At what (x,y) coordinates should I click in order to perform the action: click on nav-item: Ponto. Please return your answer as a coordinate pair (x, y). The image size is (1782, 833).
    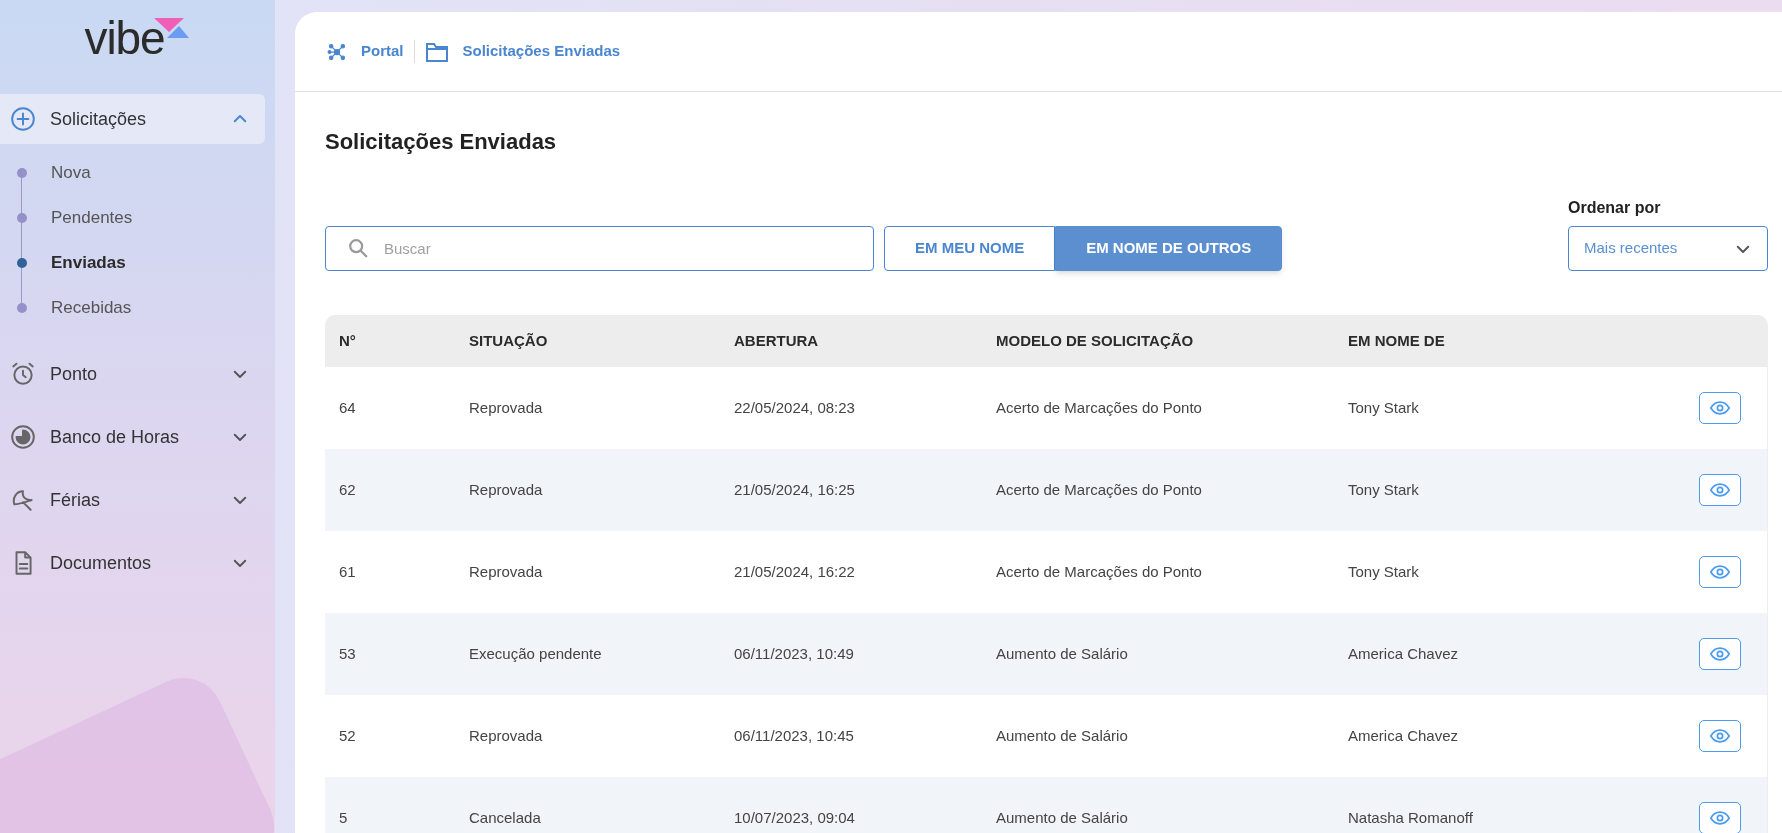
    Looking at the image, I should click on (132, 374).